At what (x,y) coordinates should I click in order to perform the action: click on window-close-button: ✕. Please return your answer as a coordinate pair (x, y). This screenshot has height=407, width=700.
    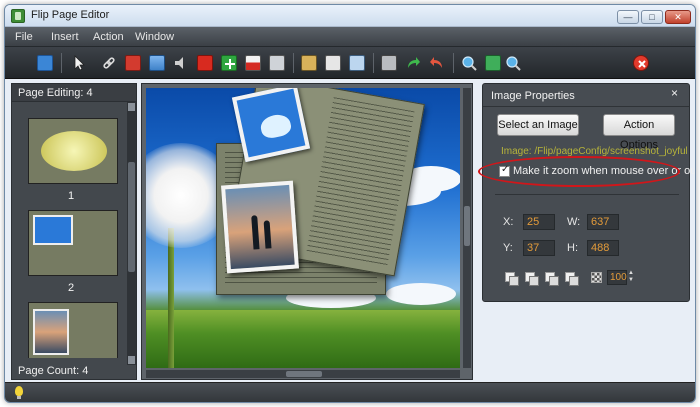
    Looking at the image, I should click on (678, 17).